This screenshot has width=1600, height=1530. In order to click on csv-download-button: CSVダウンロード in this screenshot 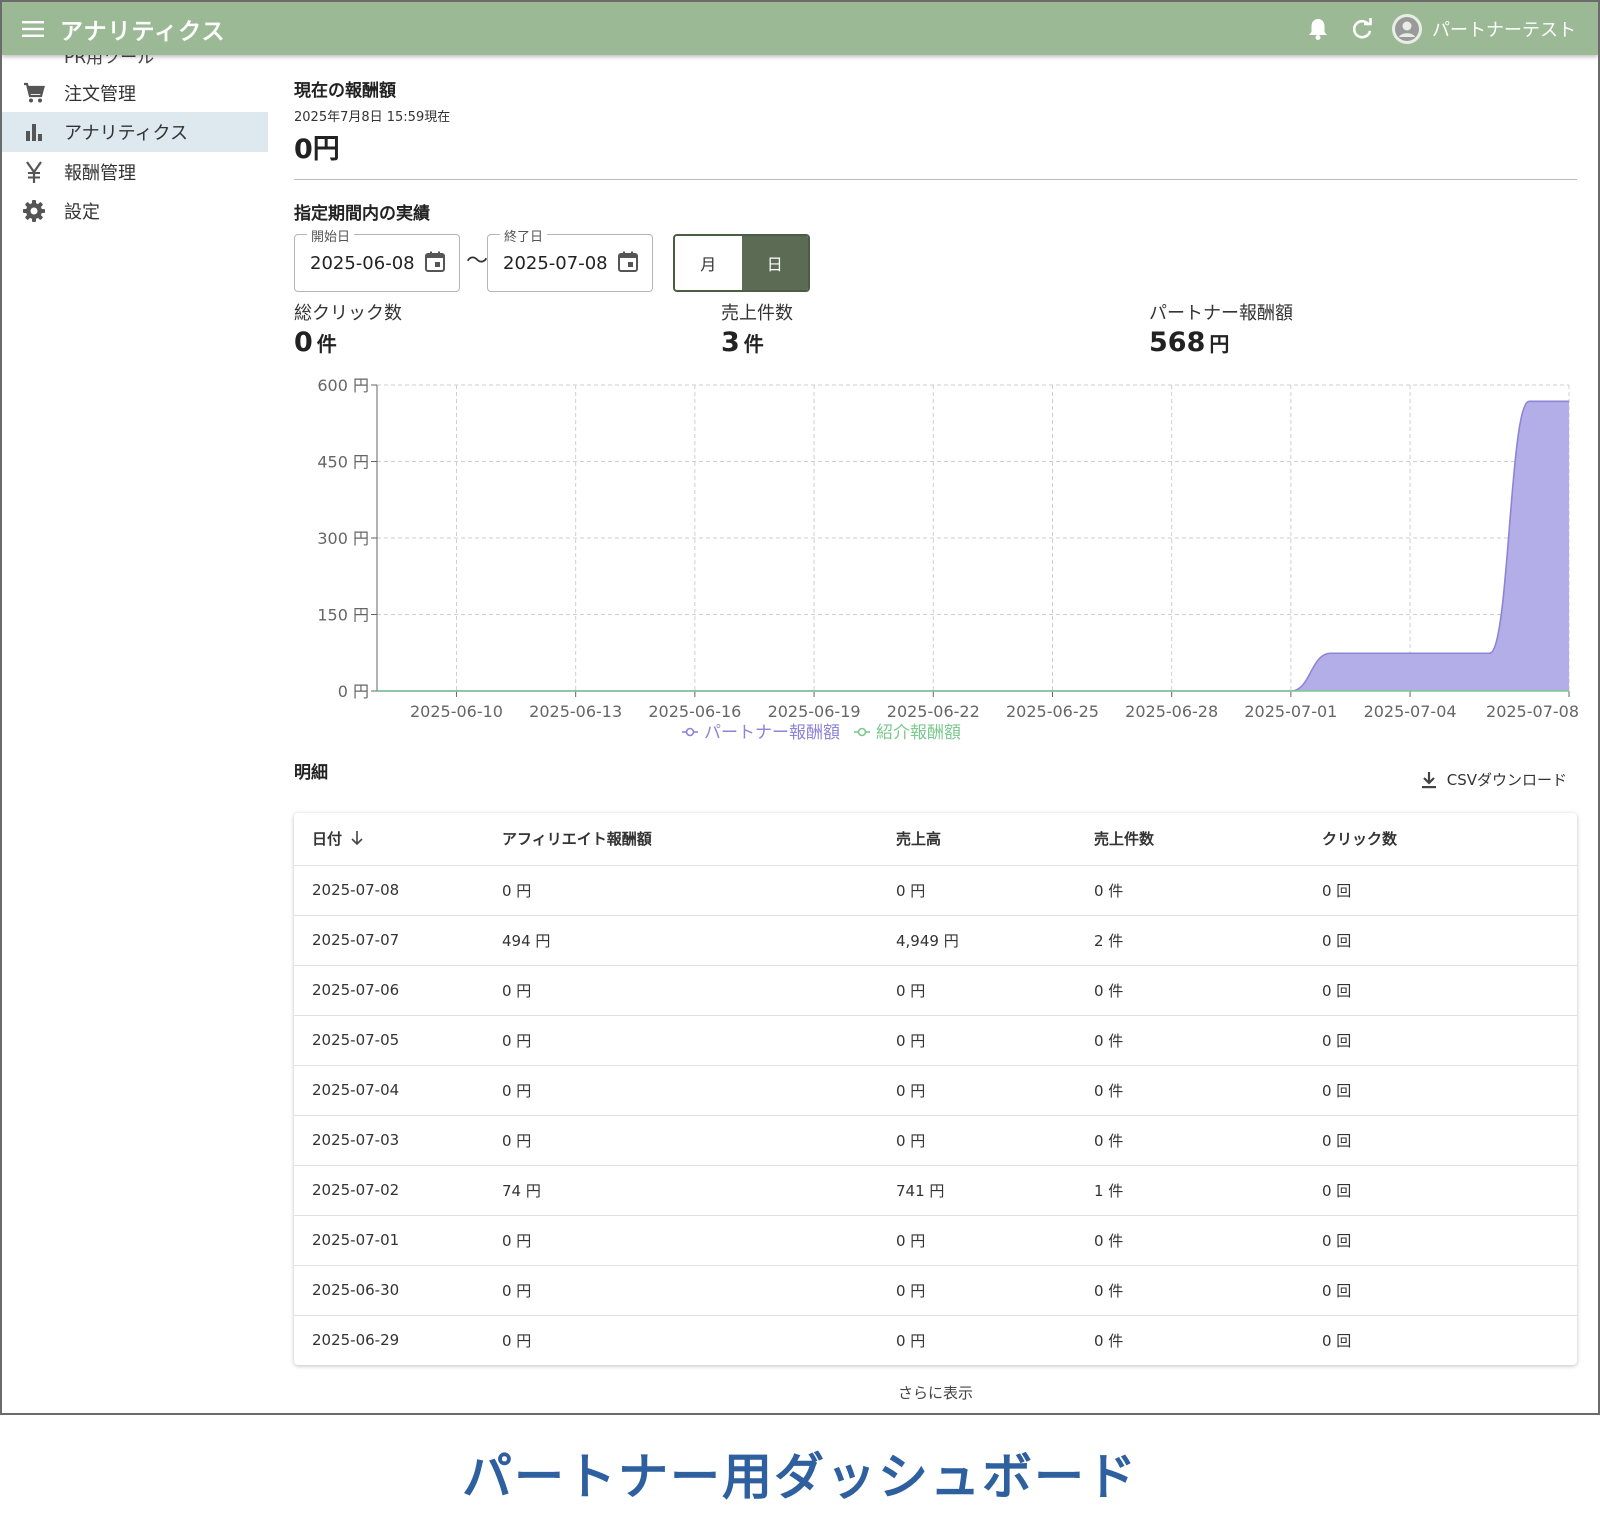, I will do `click(1494, 779)`.